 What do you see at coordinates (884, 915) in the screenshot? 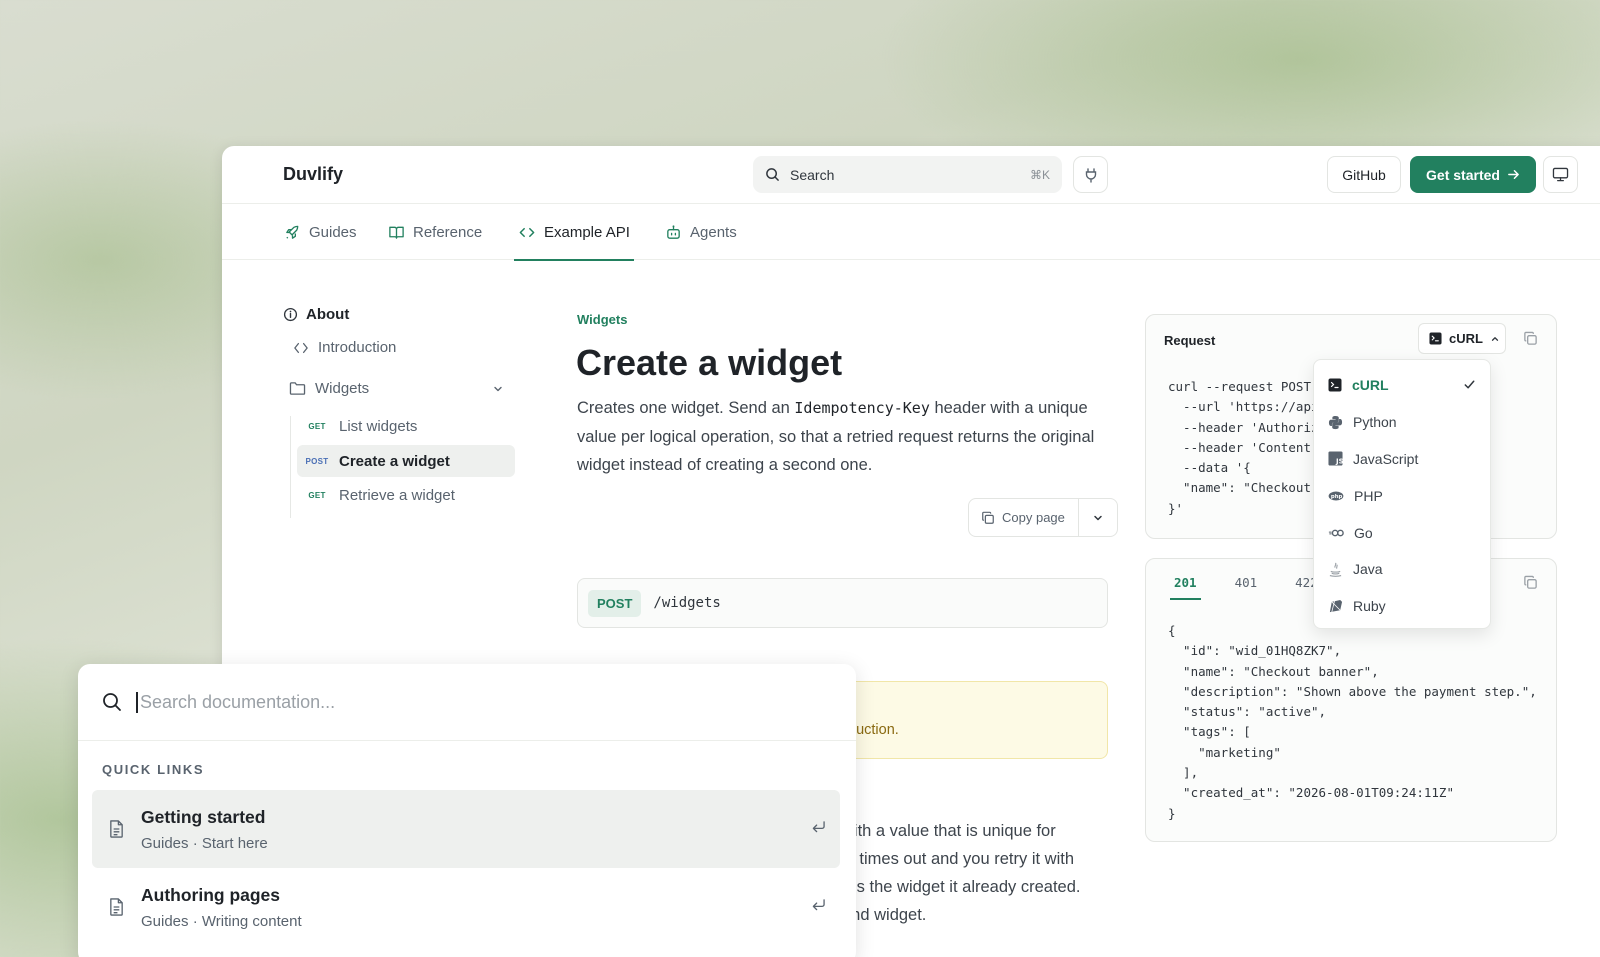
I see `body-line: ond widget.` at bounding box center [884, 915].